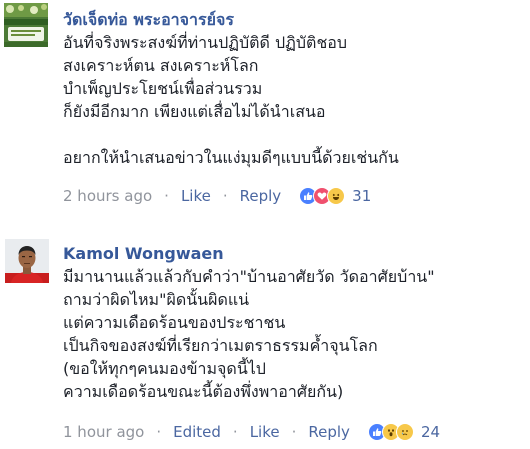 Image resolution: width=530 pixels, height=449 pixels. Describe the element at coordinates (164, 368) in the screenshot. I see `comment-text-line: (ขอให้ทุกๆคนมองข้ามจุดนี้ไป` at that location.